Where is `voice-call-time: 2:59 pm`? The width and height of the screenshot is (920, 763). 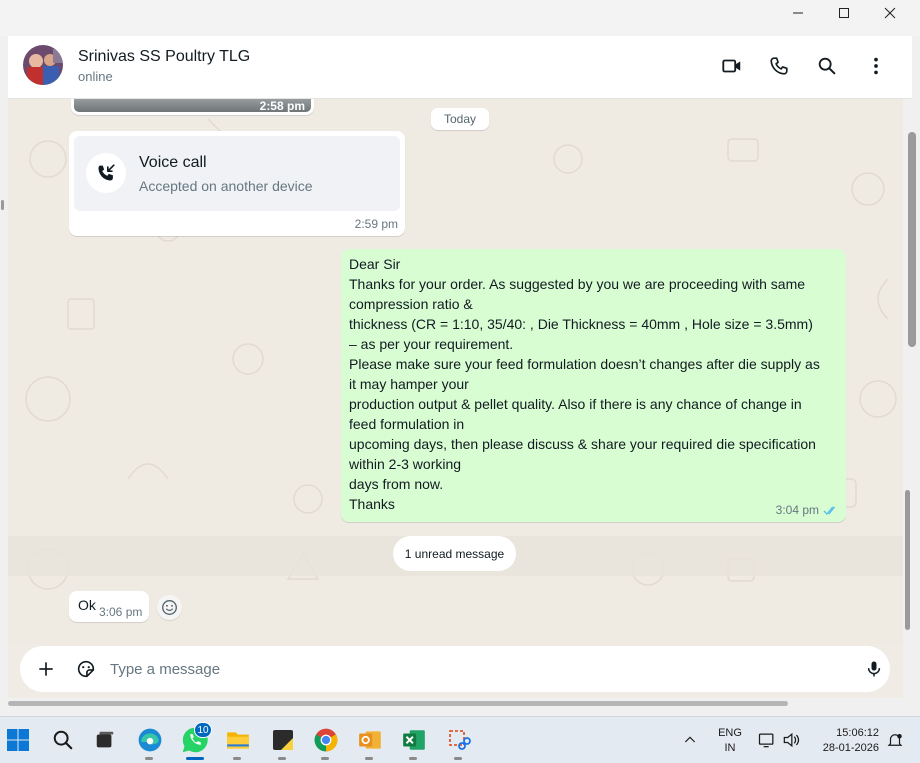 voice-call-time: 2:59 pm is located at coordinates (376, 224).